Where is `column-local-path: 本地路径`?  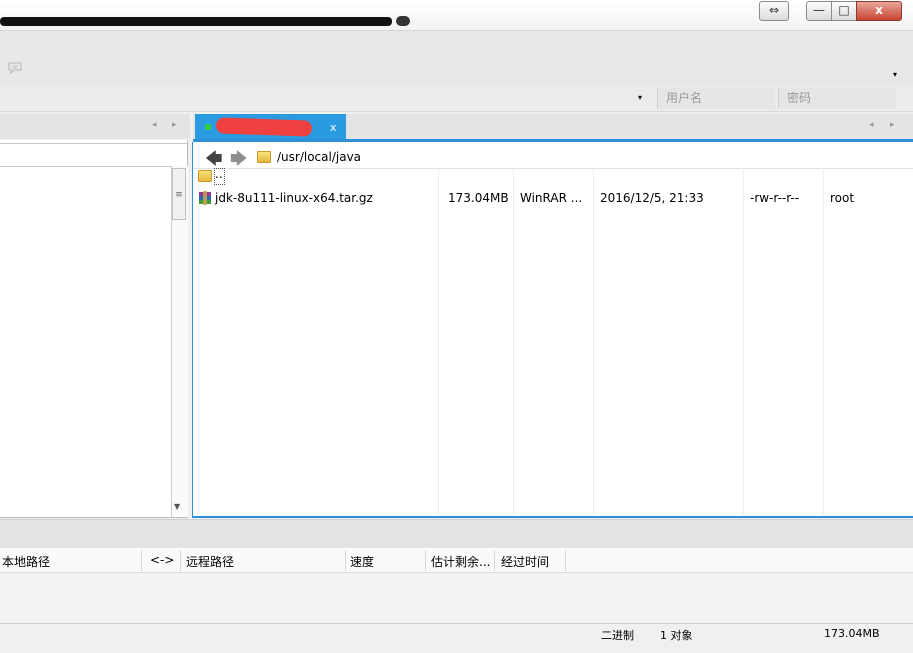
column-local-path: 本地路径 is located at coordinates (26, 561).